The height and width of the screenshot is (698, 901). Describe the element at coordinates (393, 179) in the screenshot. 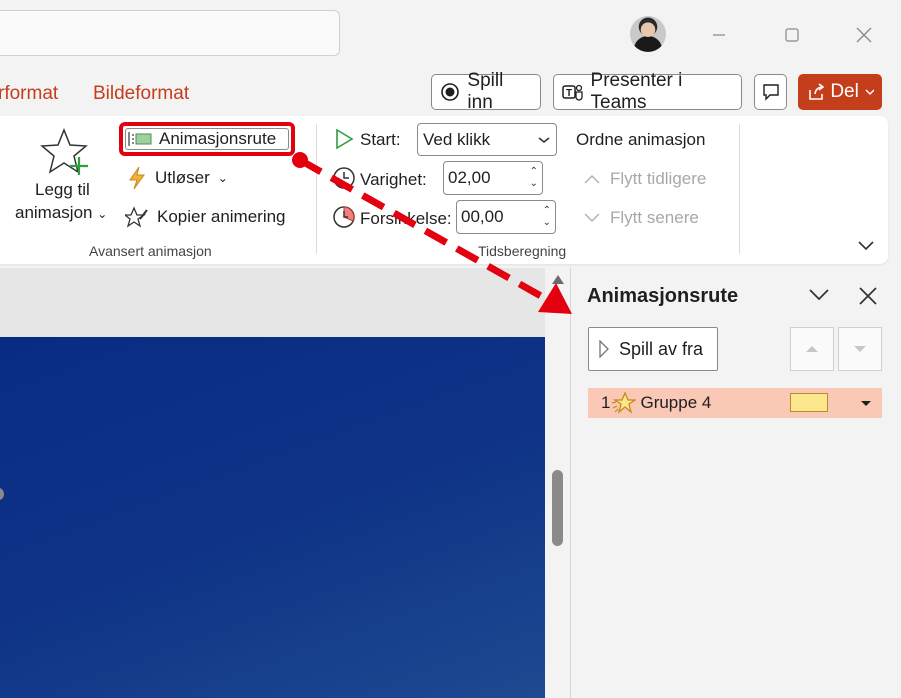

I see `duration-label: Varighet:` at that location.